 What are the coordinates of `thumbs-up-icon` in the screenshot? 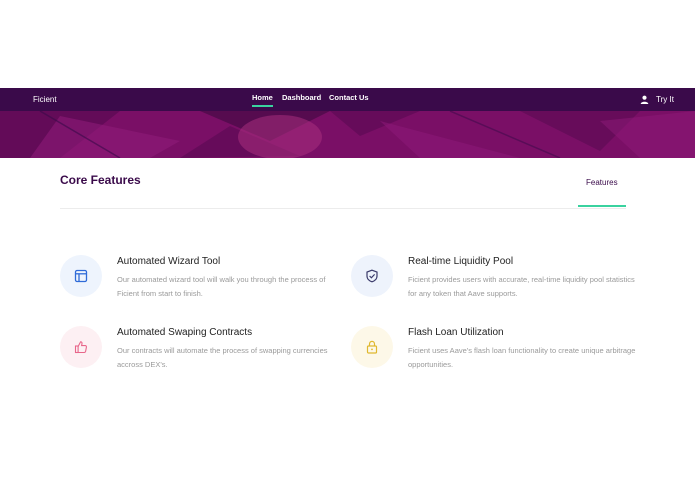 It's located at (80, 347).